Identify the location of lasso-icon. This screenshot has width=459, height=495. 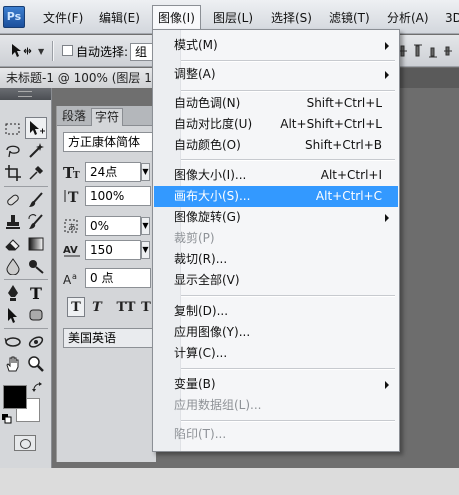
(13, 151).